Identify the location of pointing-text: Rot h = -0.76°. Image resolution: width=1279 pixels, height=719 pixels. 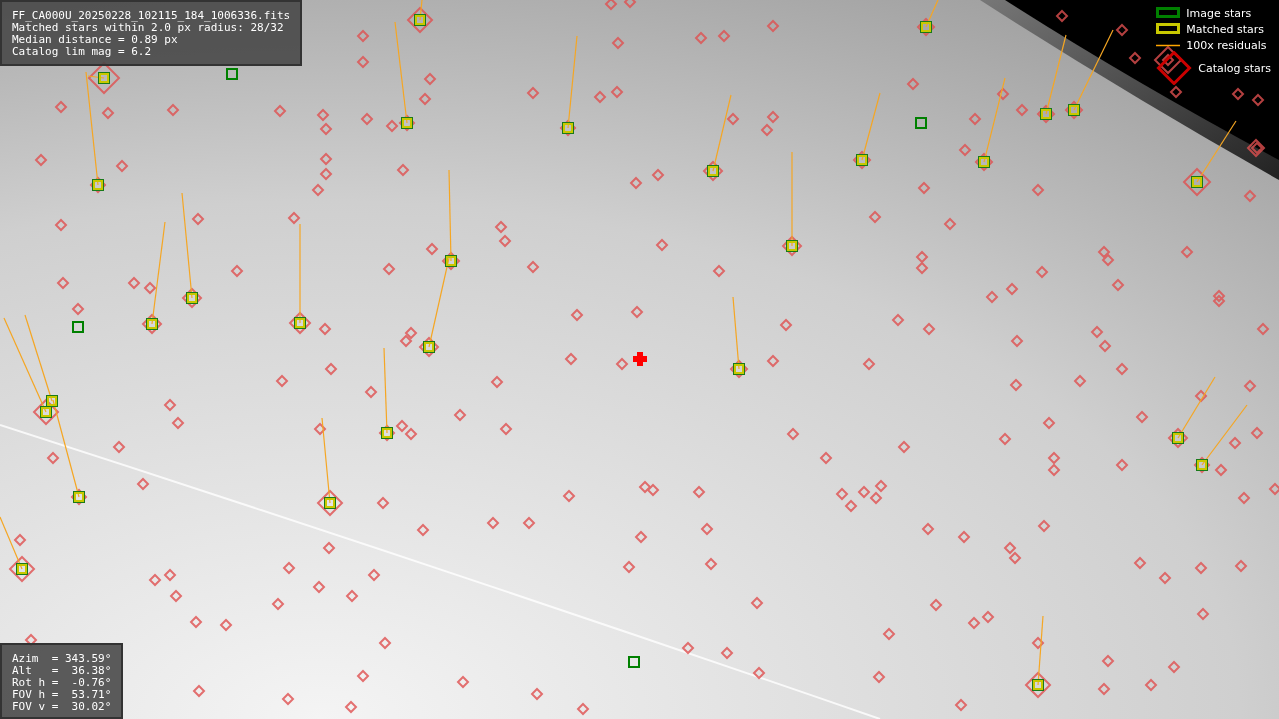
(62, 683).